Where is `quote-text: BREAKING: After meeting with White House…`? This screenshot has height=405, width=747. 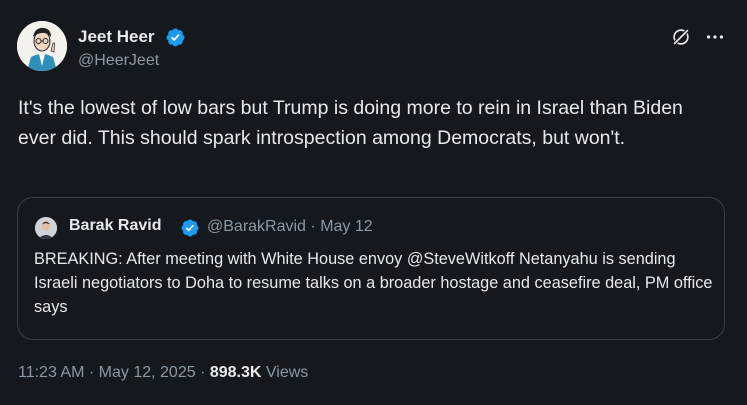 quote-text: BREAKING: After meeting with White House… is located at coordinates (373, 283).